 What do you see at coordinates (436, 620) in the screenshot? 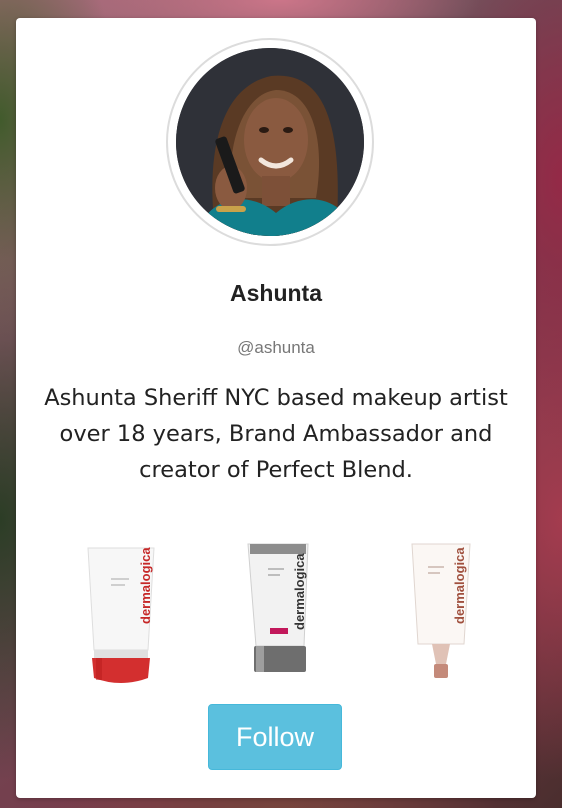
I see `product-image-3: dermalogica` at bounding box center [436, 620].